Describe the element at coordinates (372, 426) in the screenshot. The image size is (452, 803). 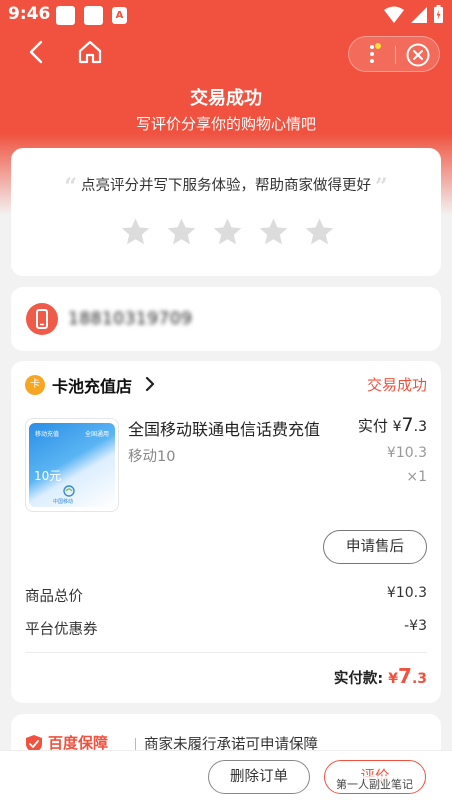
I see `paid-label: 实付` at that location.